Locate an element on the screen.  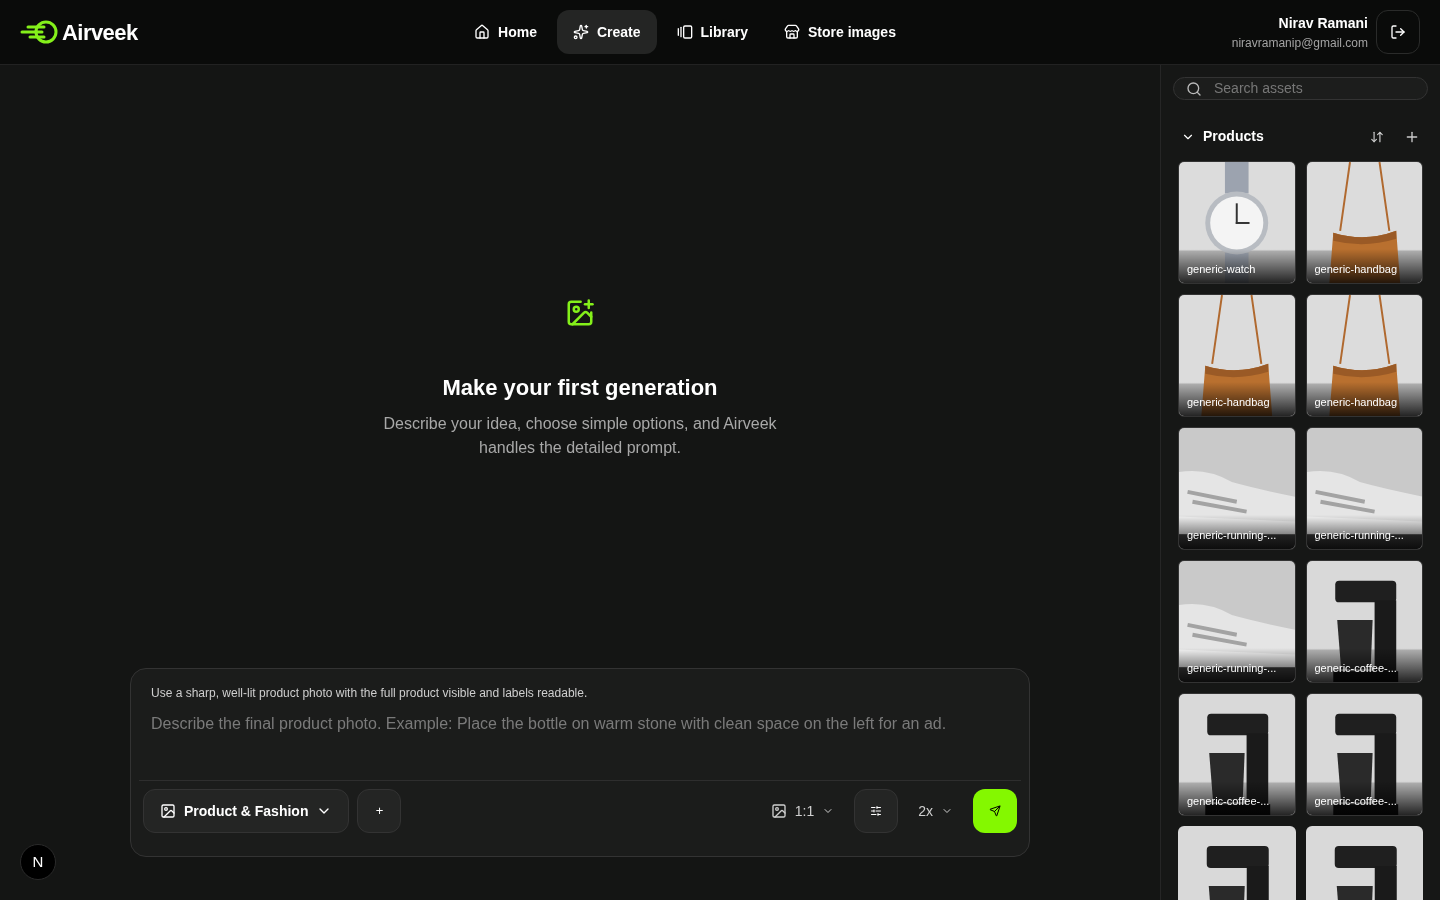
user-name: Nirav Ramani is located at coordinates (1323, 23).